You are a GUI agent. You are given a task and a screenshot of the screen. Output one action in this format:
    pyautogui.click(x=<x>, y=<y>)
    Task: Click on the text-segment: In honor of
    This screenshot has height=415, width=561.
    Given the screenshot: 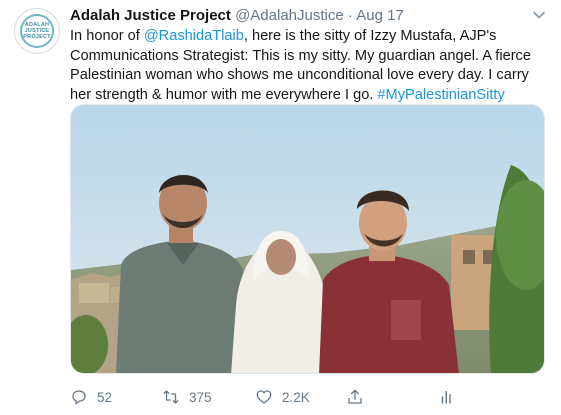 What is the action you would take?
    pyautogui.click(x=107, y=36)
    